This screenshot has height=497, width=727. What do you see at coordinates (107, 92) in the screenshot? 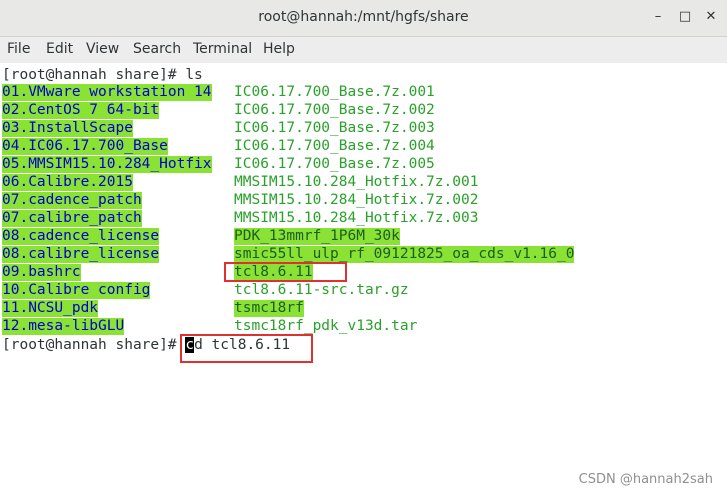
I see `dir-entry: 01.VMware workstation 14` at bounding box center [107, 92].